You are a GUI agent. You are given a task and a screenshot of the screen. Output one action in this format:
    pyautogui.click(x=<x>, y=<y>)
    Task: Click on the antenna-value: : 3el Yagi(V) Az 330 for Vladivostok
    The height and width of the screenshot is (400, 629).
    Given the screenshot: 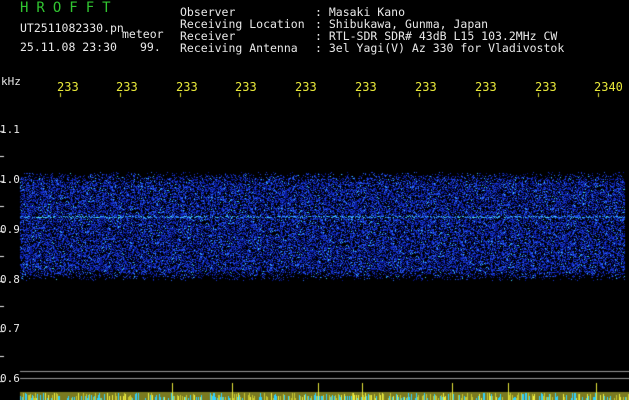 What is the action you would take?
    pyautogui.click(x=440, y=48)
    